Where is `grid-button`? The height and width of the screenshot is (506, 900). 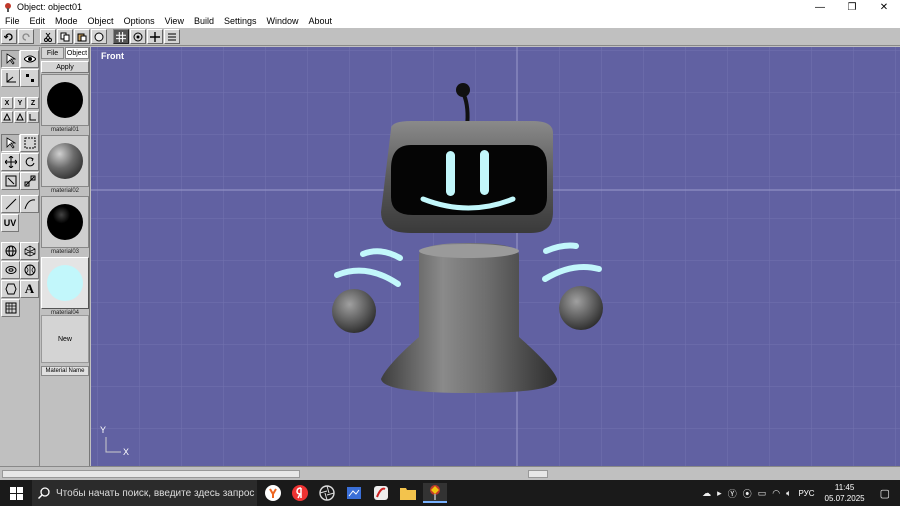
grid-button is located at coordinates (121, 36).